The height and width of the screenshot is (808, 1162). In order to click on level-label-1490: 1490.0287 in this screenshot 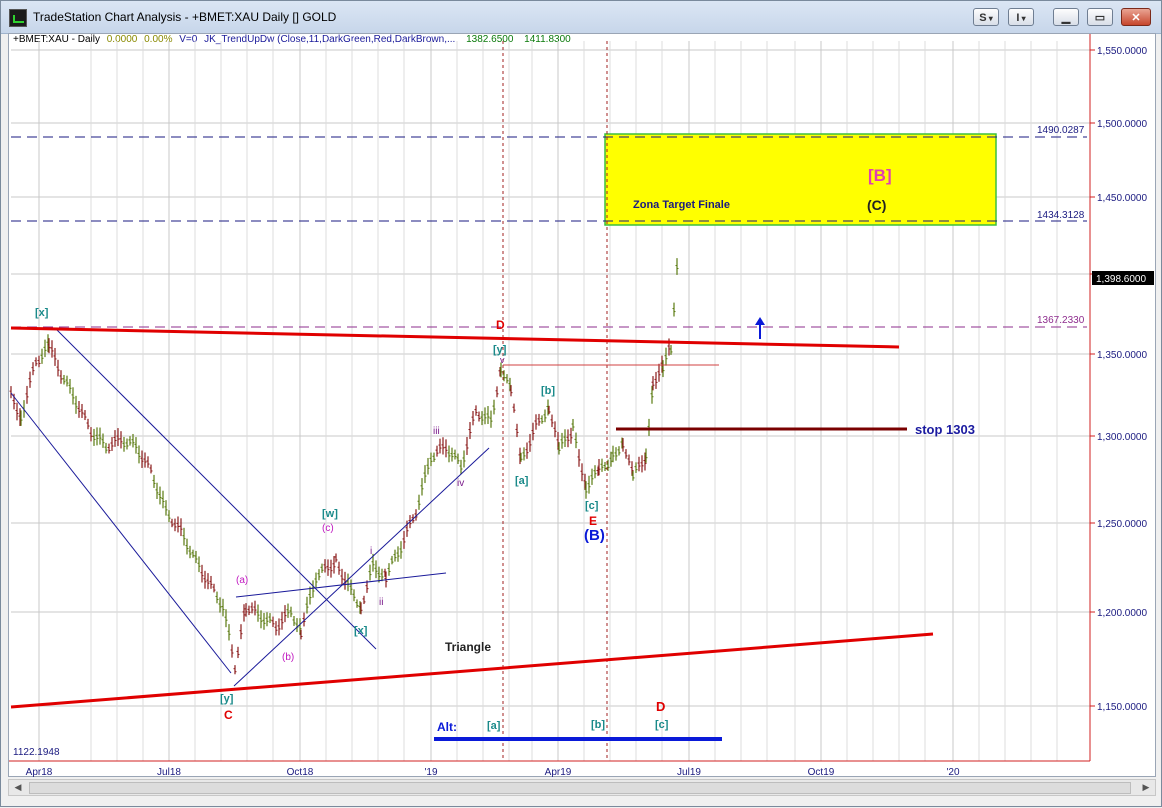, I will do `click(1061, 130)`.